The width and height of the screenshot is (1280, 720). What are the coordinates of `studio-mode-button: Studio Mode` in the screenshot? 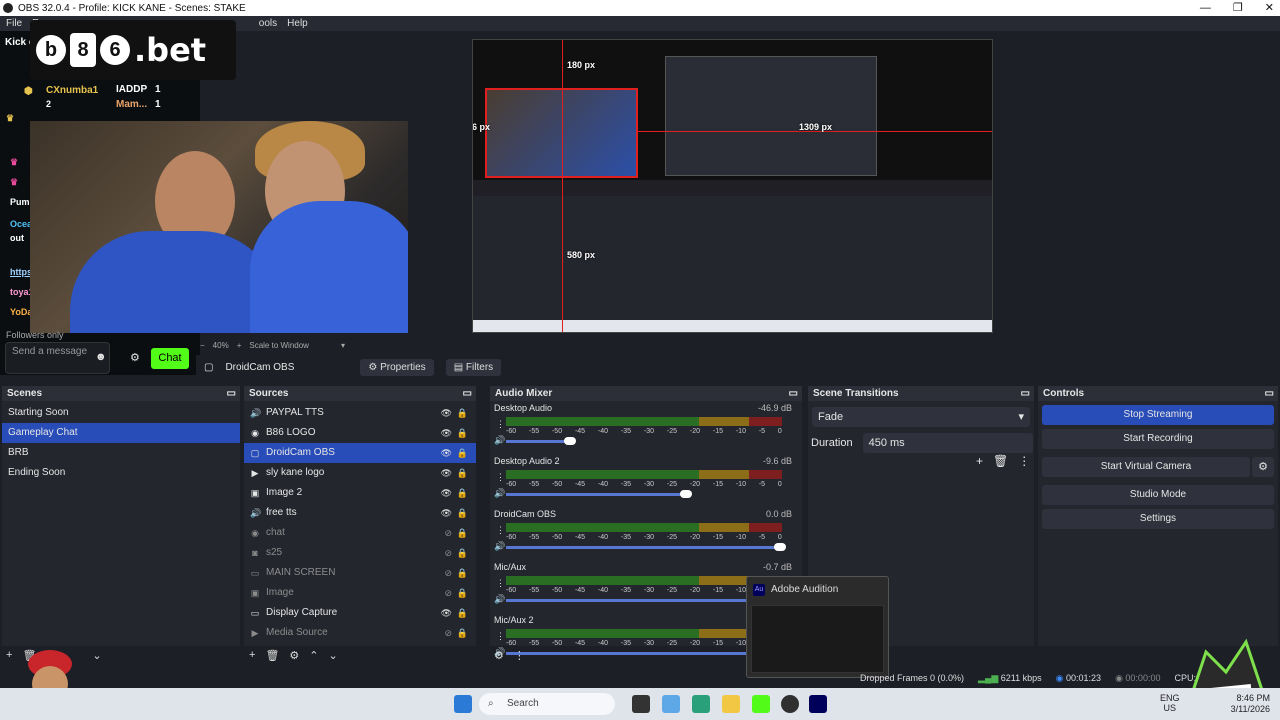 It's located at (1158, 495).